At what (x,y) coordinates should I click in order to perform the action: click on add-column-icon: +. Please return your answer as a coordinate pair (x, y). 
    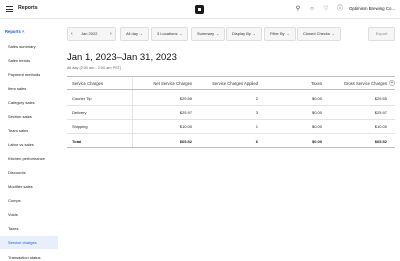
    Looking at the image, I should click on (392, 83).